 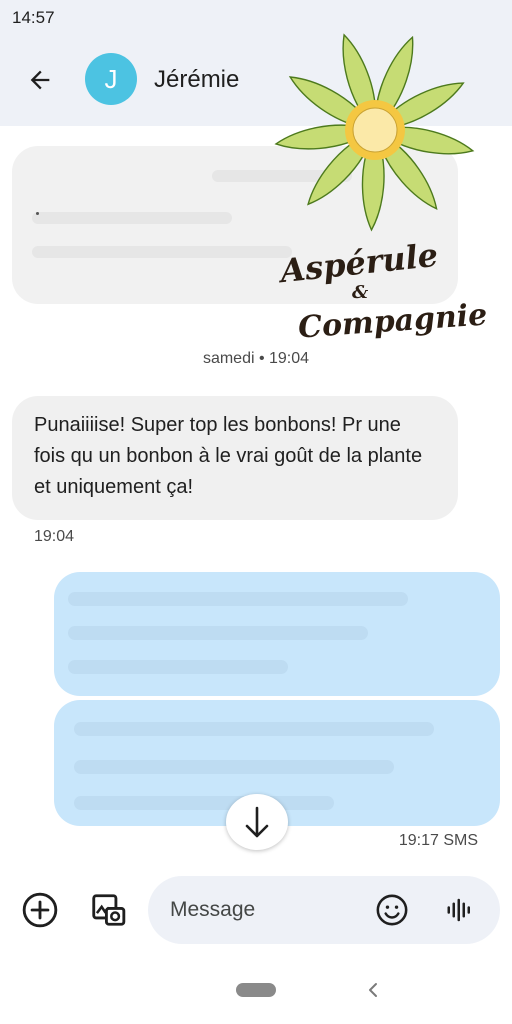 I want to click on back-button, so click(x=40, y=80).